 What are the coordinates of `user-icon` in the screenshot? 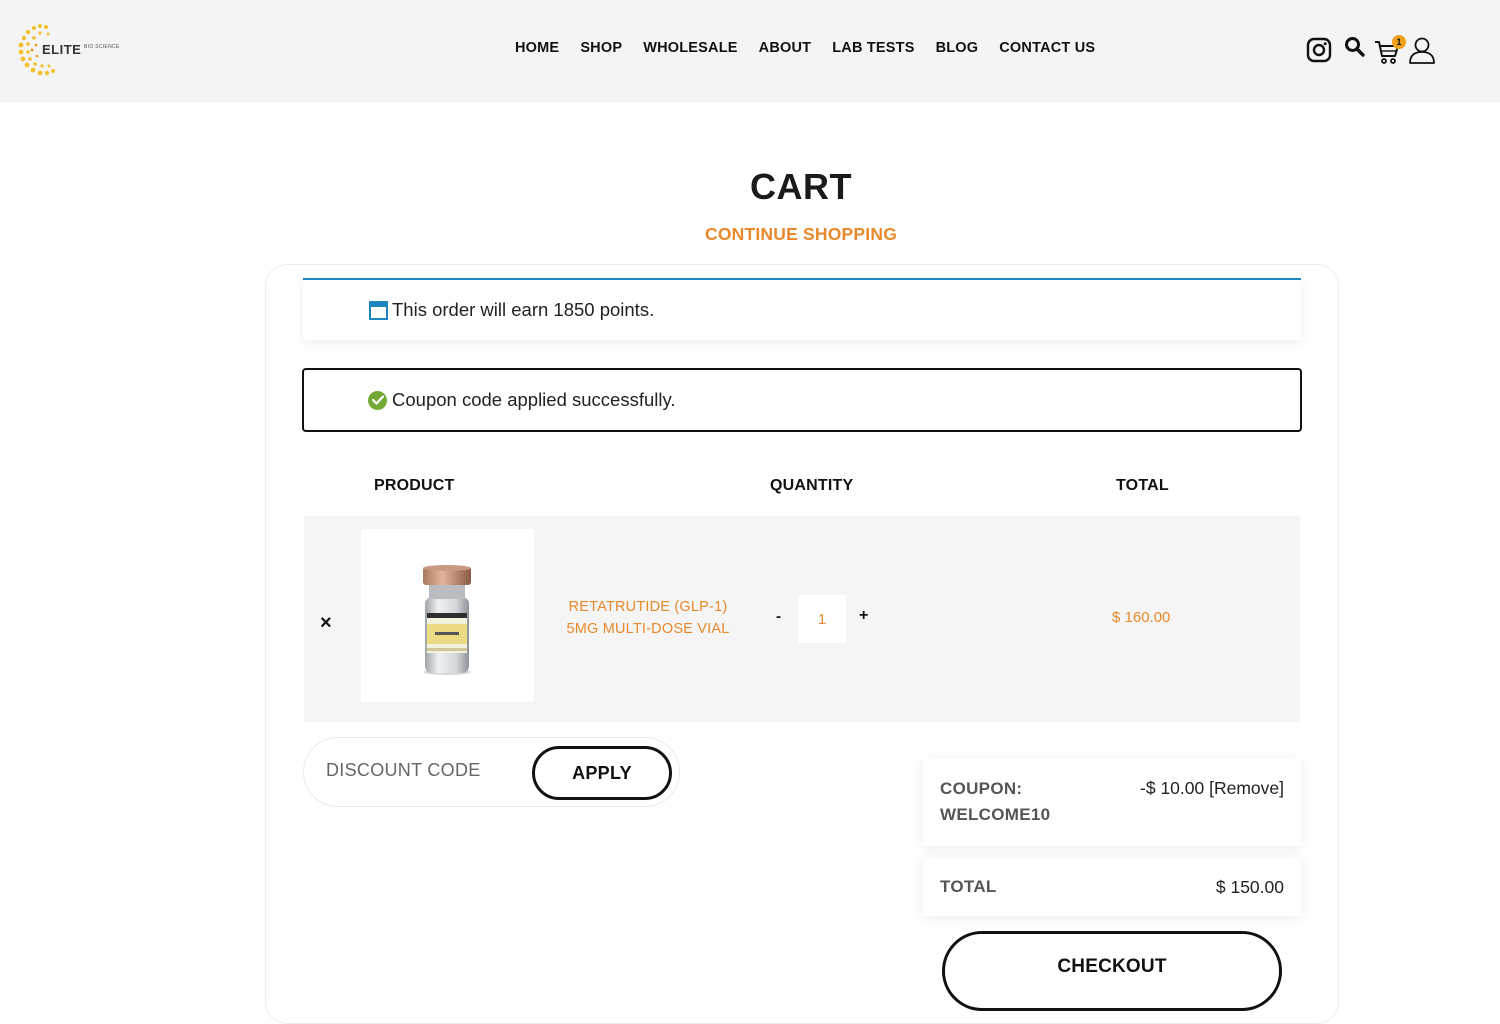 It's located at (1422, 52).